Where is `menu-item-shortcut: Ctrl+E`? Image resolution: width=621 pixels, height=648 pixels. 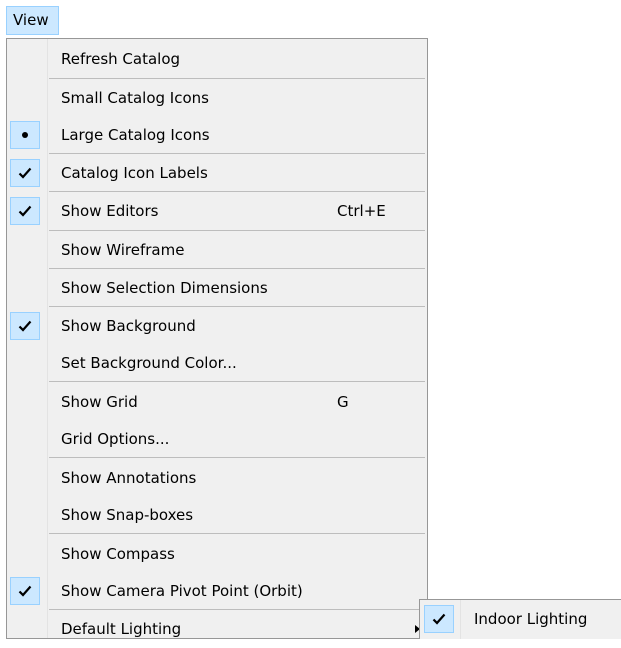 menu-item-shortcut: Ctrl+E is located at coordinates (361, 211).